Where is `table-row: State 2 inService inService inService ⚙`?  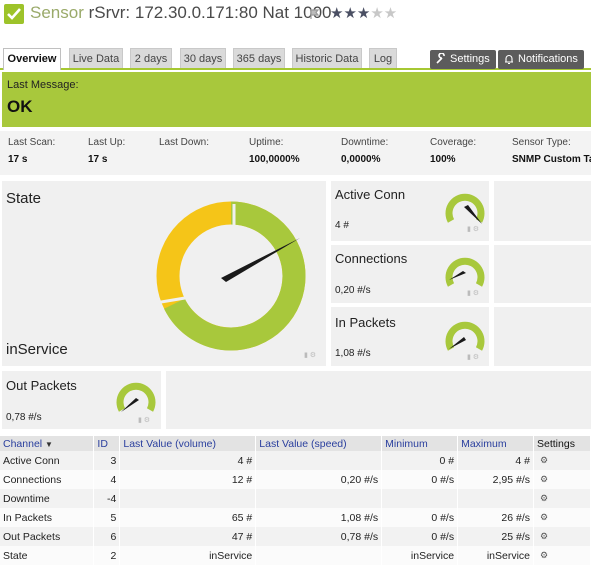 table-row: State 2 inService inService inService ⚙ is located at coordinates (295, 555).